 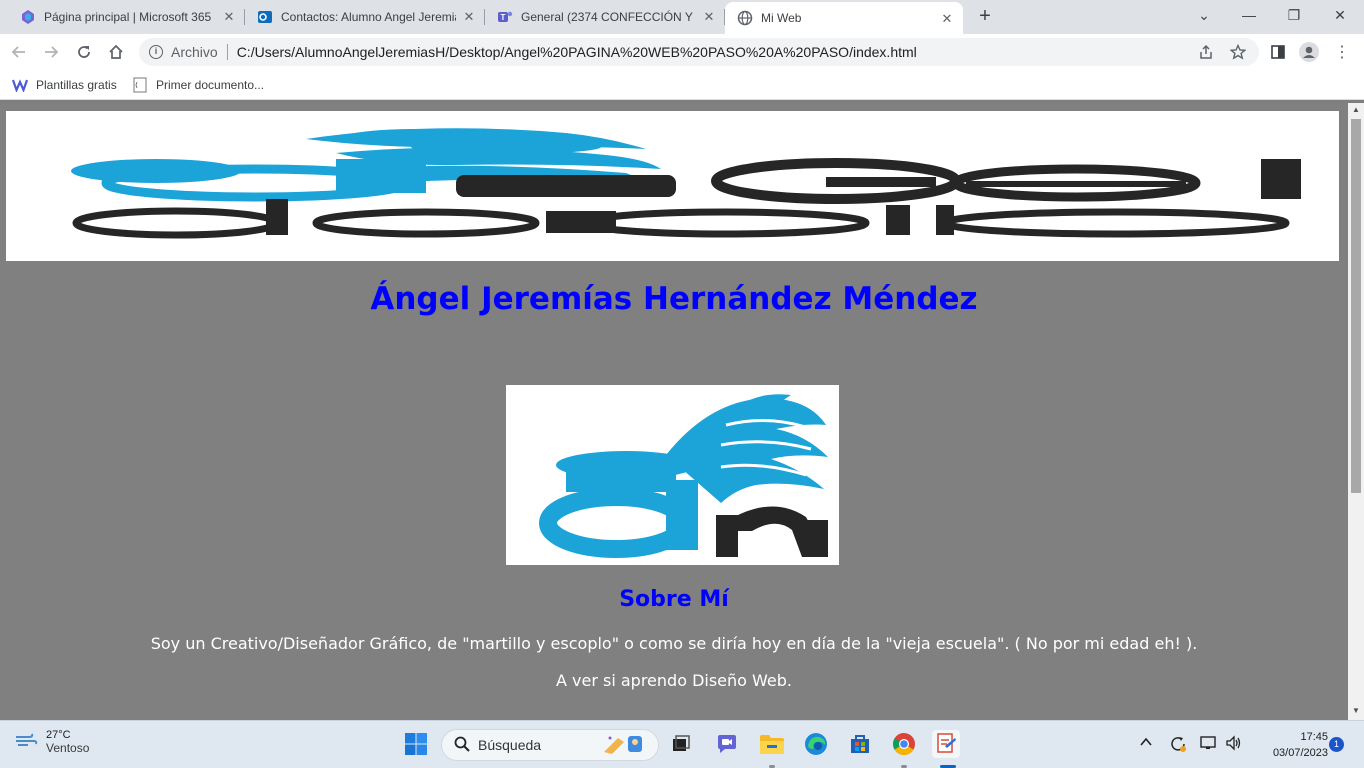 What do you see at coordinates (608, 17) in the screenshot?
I see `tab-title: General (2374 CONFECCIÓN Y PUBLI` at bounding box center [608, 17].